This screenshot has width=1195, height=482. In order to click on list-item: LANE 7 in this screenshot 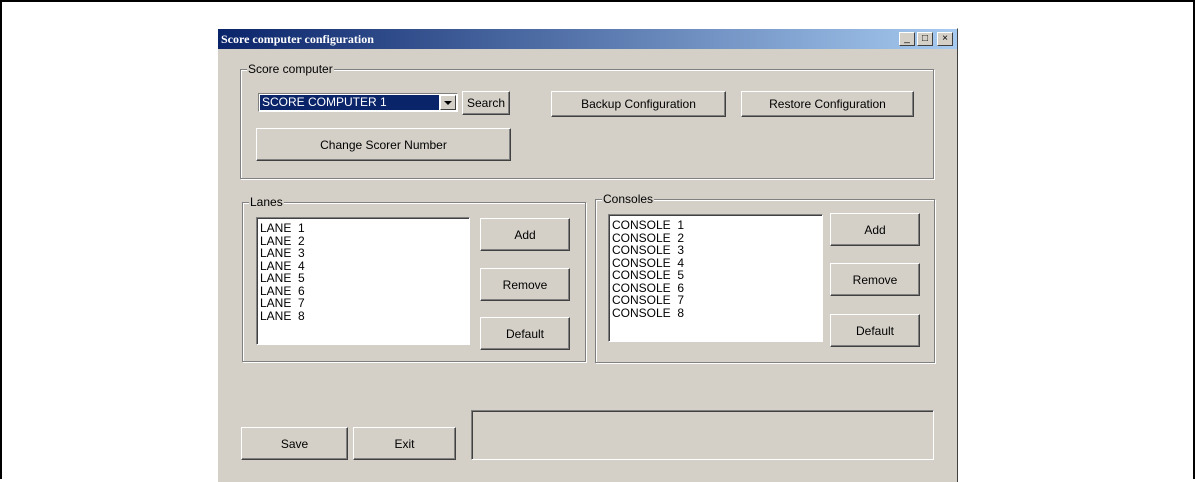, I will do `click(363, 303)`.